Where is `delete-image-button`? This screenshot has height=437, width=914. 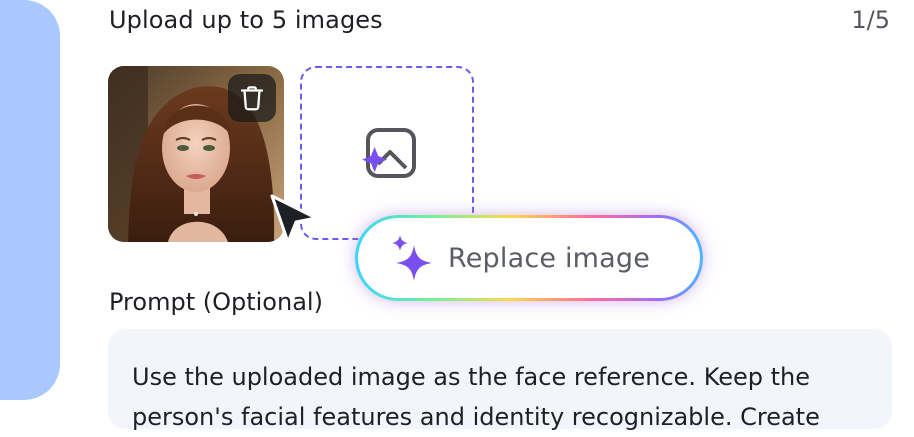
delete-image-button is located at coordinates (252, 98).